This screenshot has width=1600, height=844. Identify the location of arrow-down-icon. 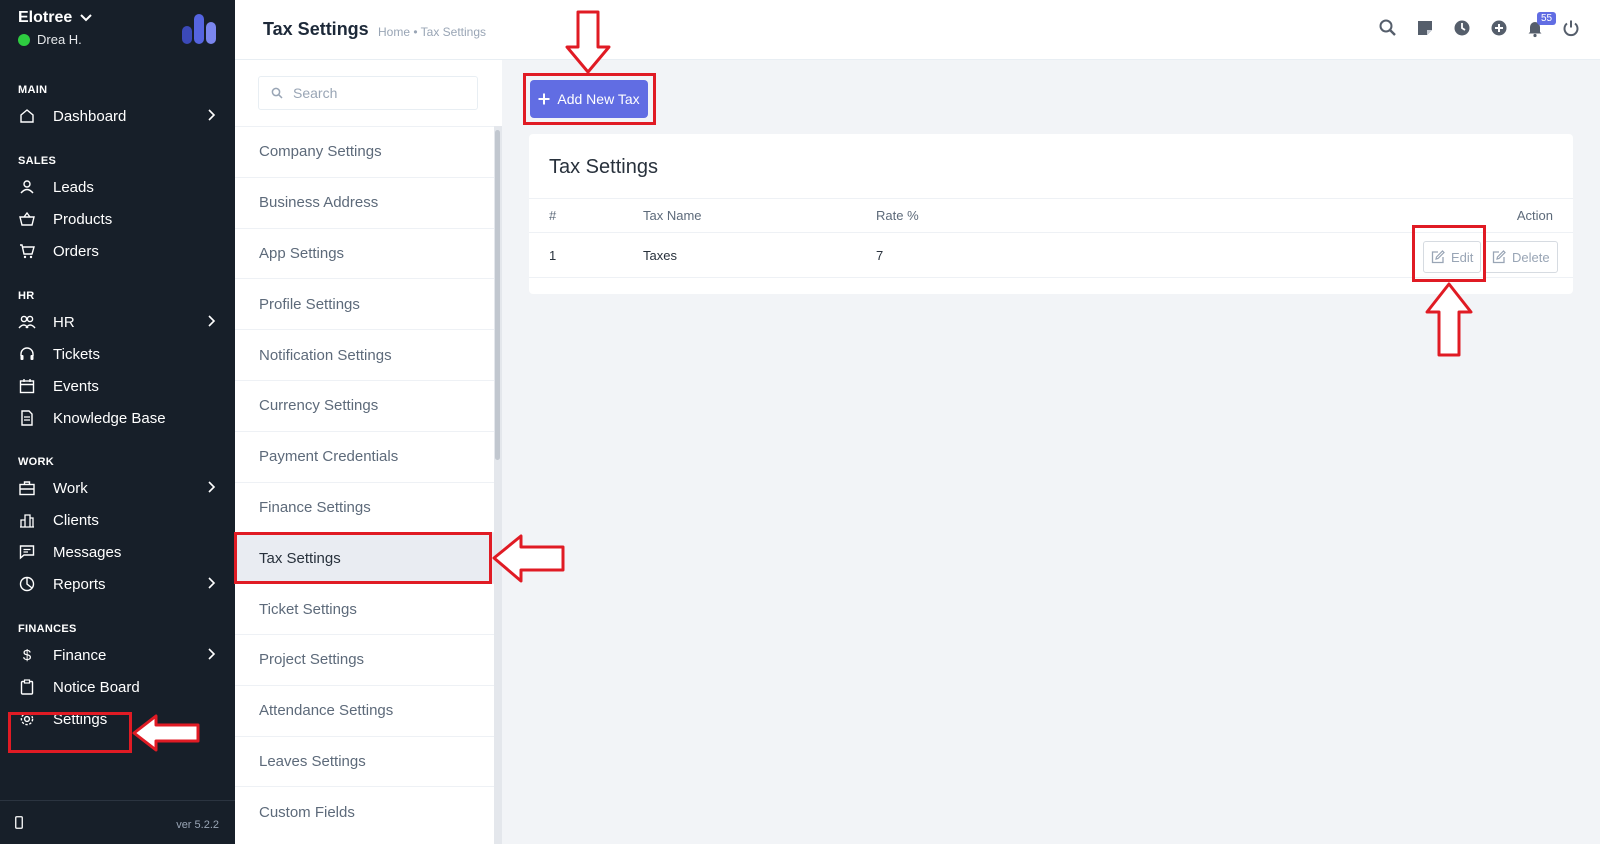
(588, 42).